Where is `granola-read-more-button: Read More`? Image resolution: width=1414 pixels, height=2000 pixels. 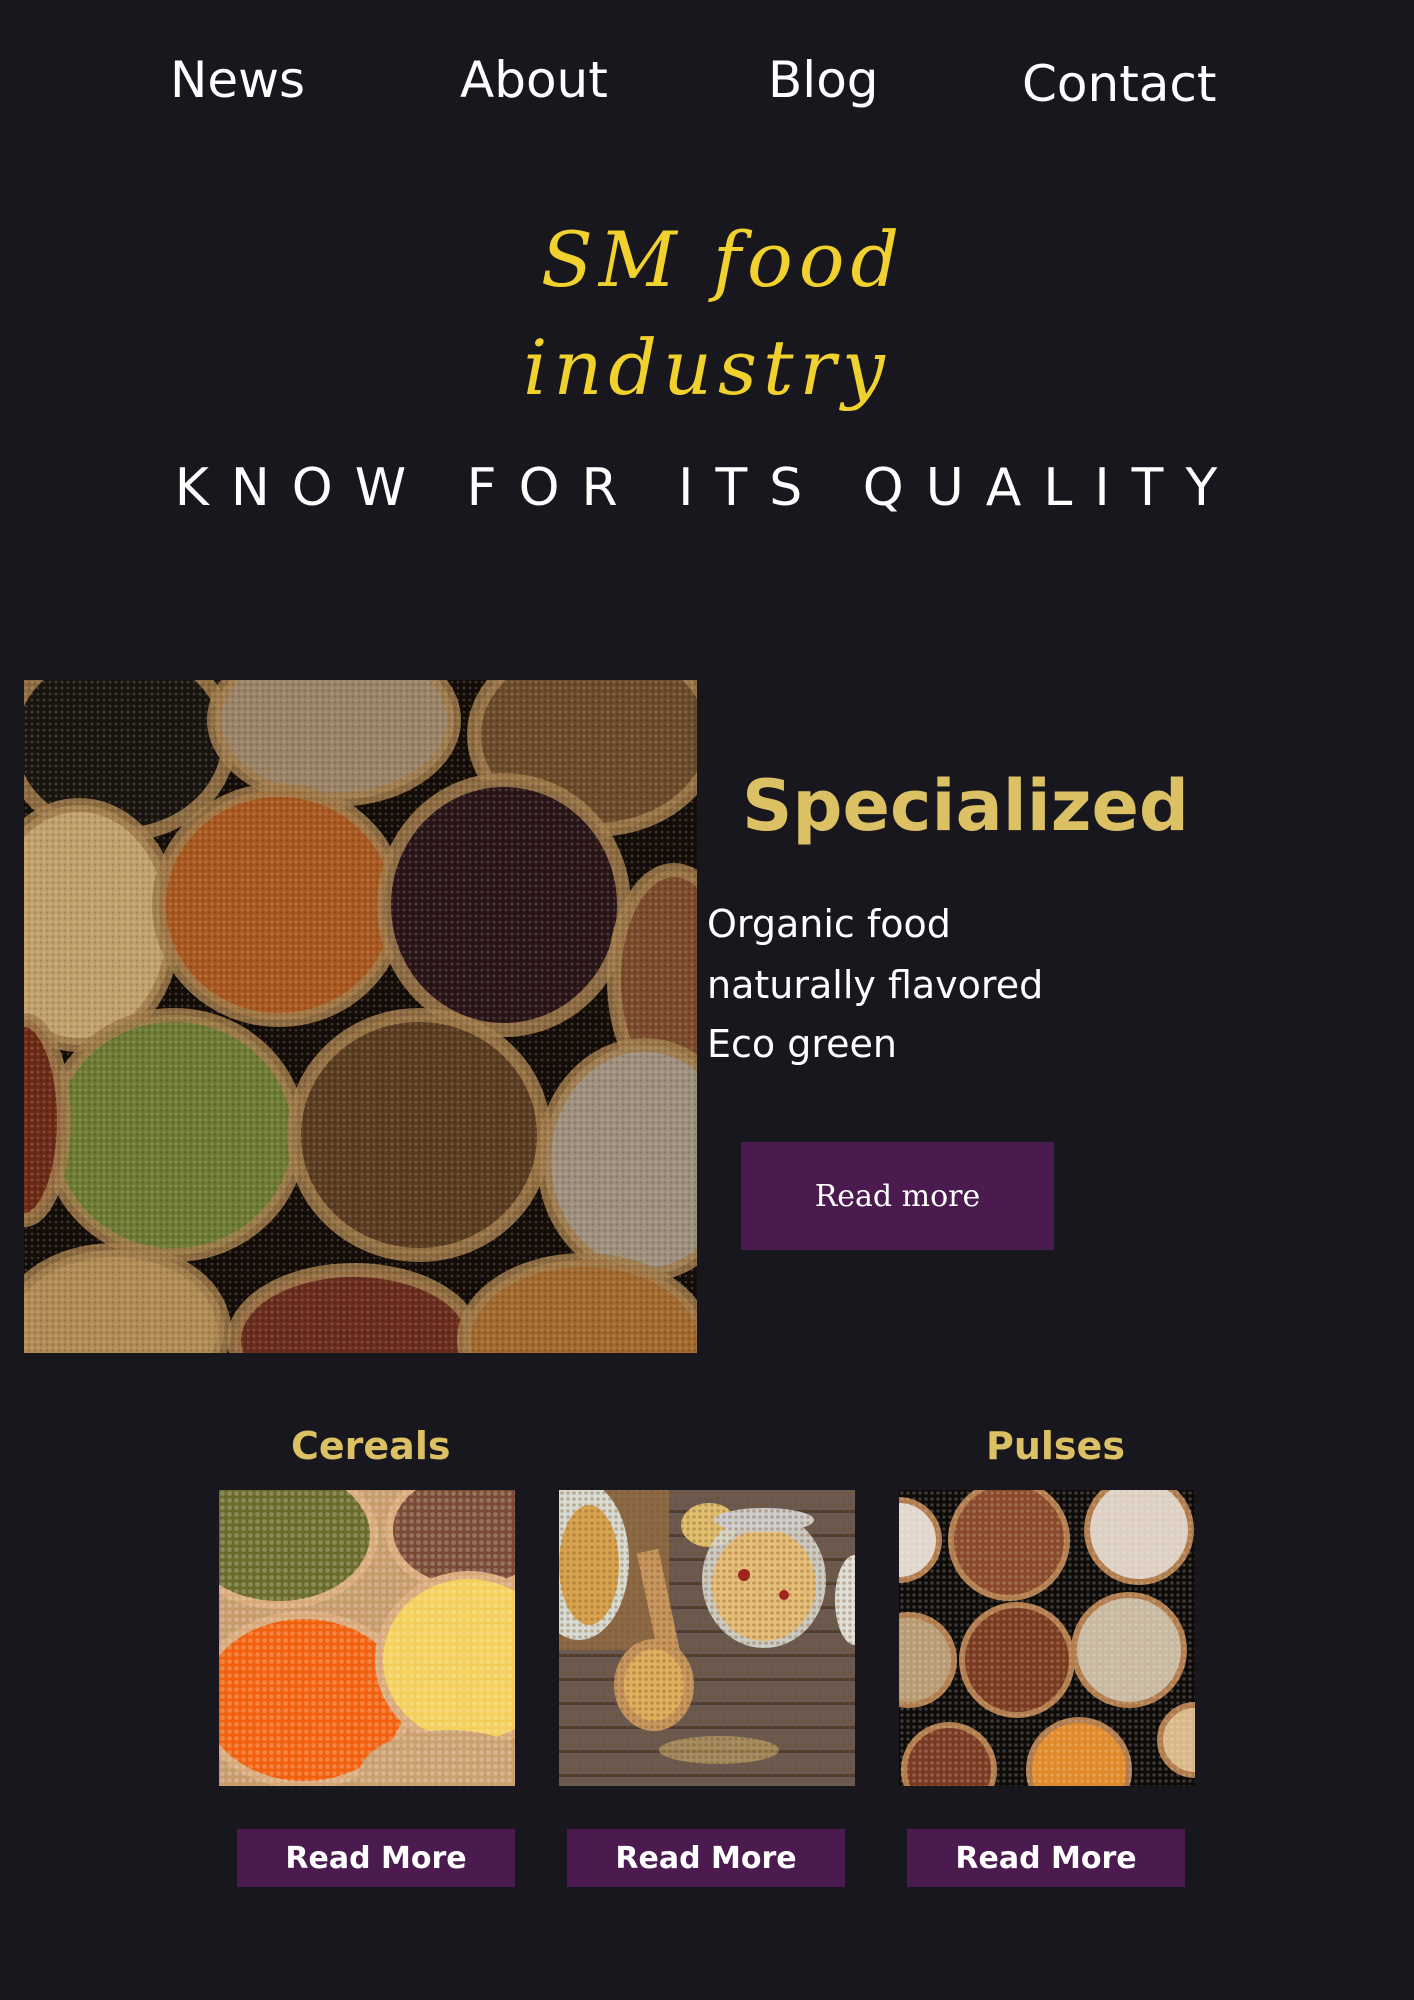 granola-read-more-button: Read More is located at coordinates (706, 1858).